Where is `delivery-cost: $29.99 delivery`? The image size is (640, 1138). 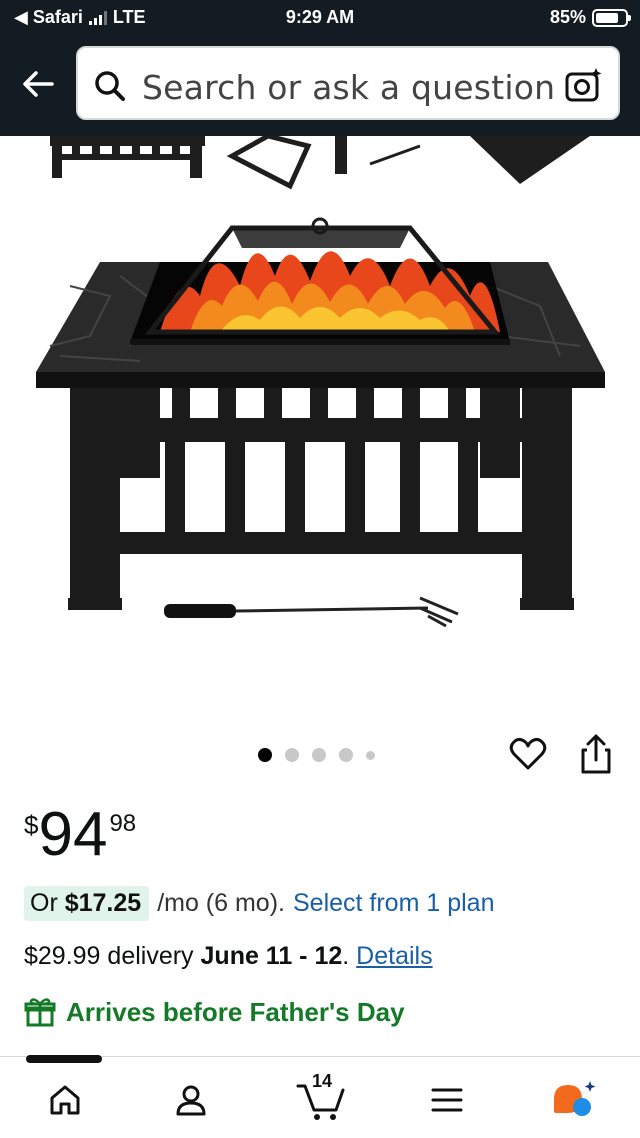 delivery-cost: $29.99 delivery is located at coordinates (112, 956).